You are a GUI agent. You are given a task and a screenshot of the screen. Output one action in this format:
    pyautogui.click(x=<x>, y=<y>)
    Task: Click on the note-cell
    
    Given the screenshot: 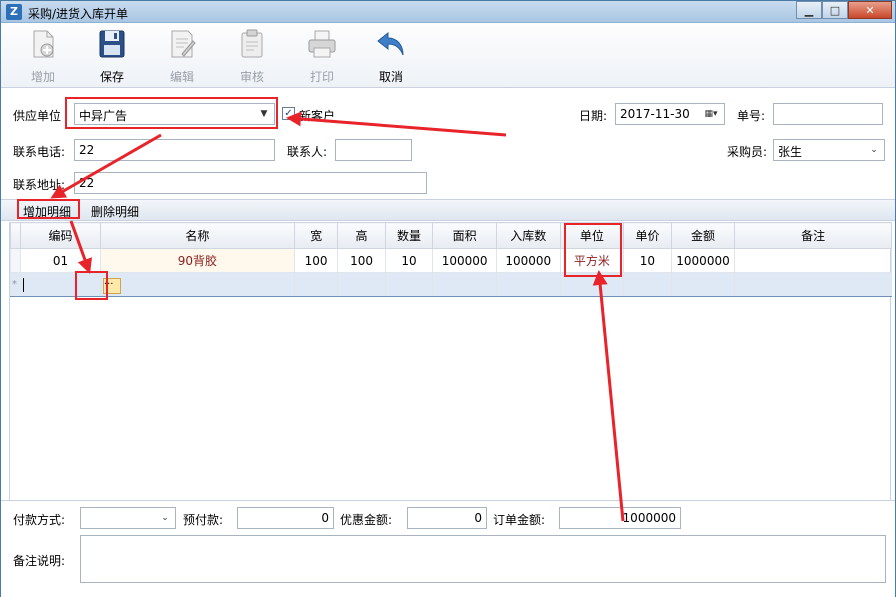 What is the action you would take?
    pyautogui.click(x=813, y=260)
    